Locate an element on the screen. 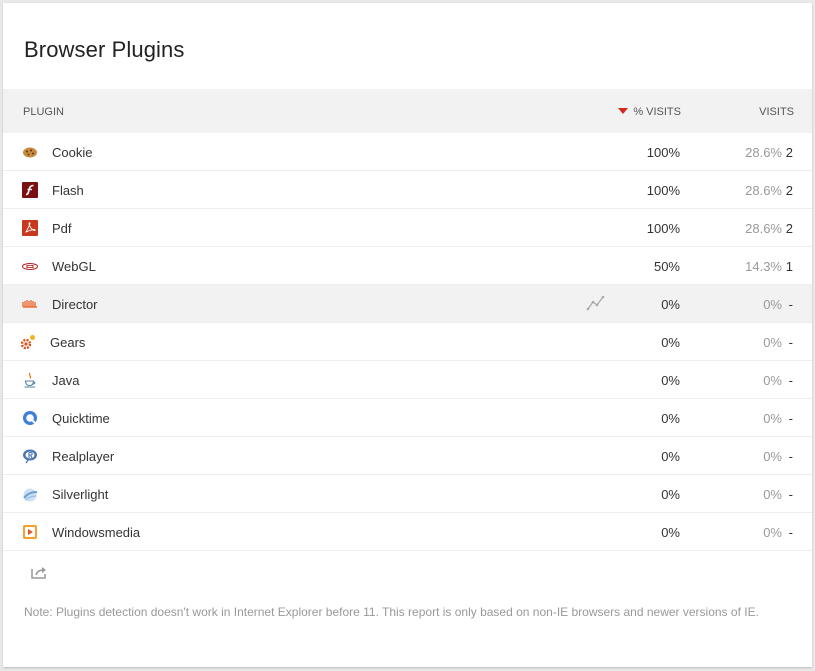 The width and height of the screenshot is (815, 671). column-header-pct-visits-label: % VISITS is located at coordinates (657, 112).